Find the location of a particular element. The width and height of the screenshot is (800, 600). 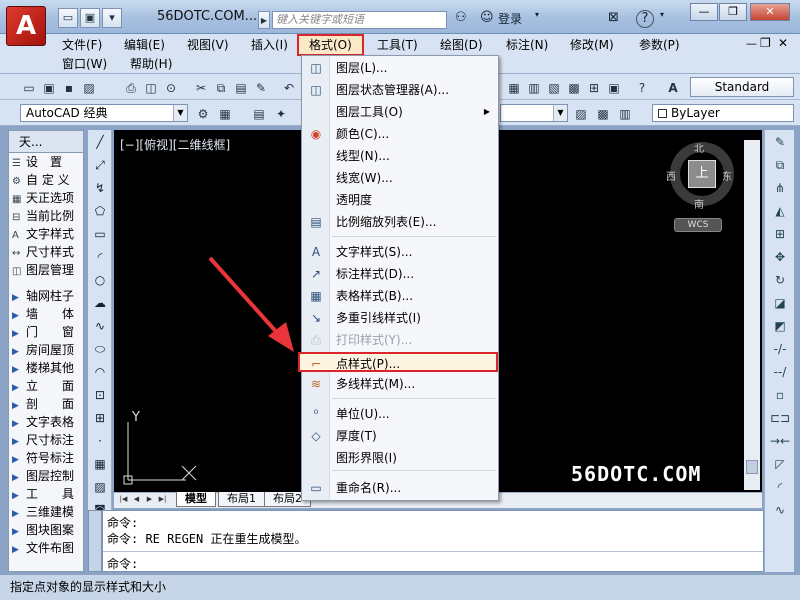

sheetset-icon: ▩ is located at coordinates (574, 87).